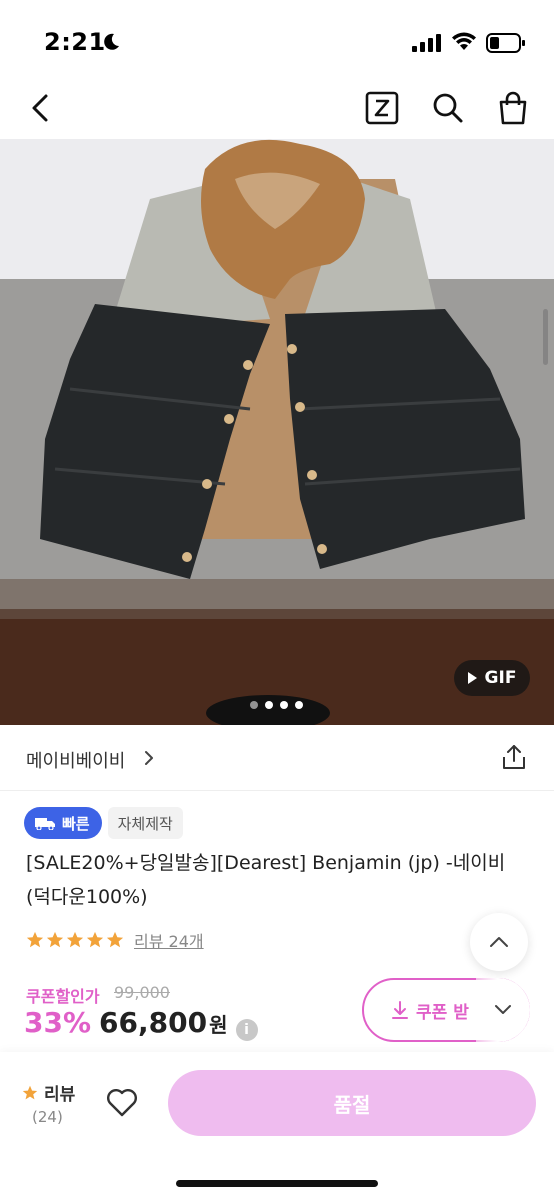  I want to click on chevron-up-icon, so click(499, 942).